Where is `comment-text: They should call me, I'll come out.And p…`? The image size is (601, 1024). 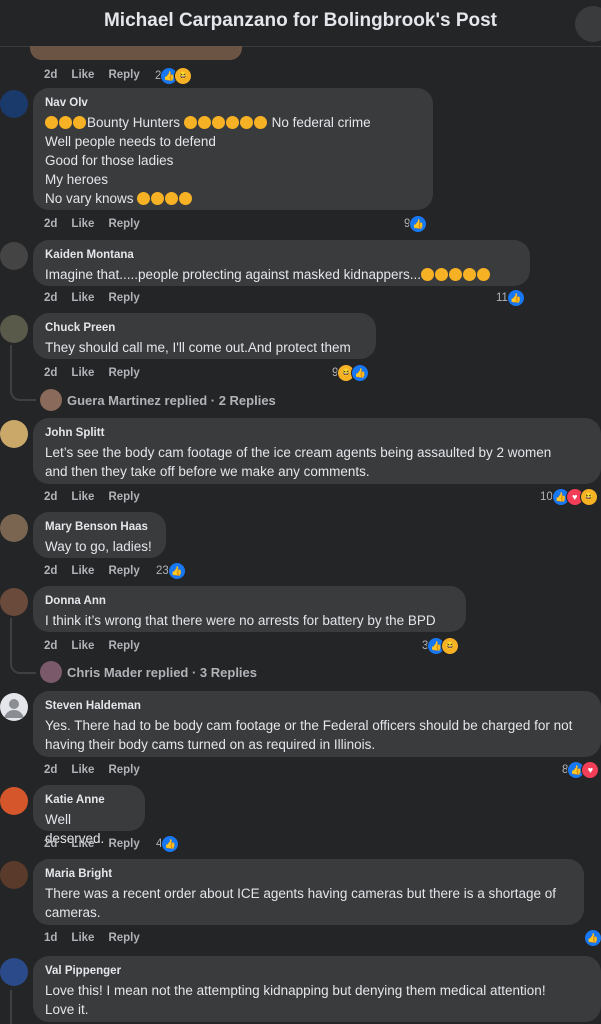 comment-text: They should call me, I'll come out.And p… is located at coordinates (198, 347).